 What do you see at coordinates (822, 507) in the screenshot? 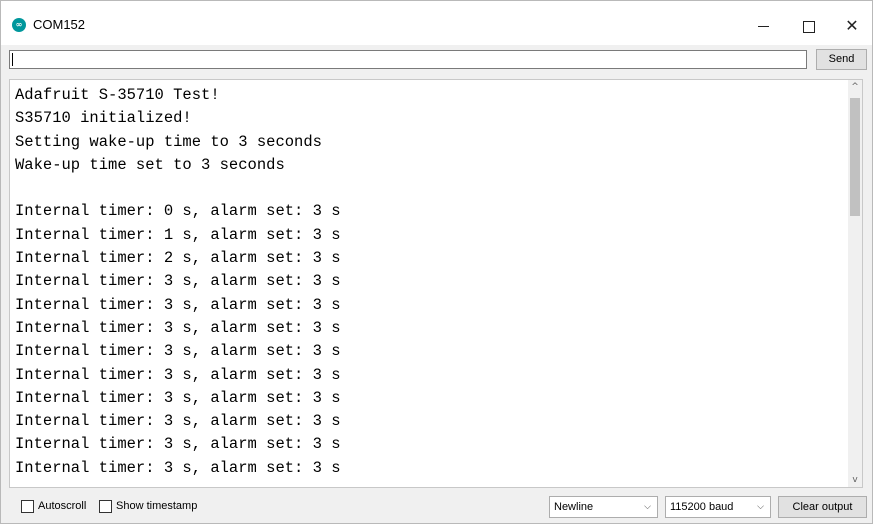
I see `clear-output-button: Clear output` at bounding box center [822, 507].